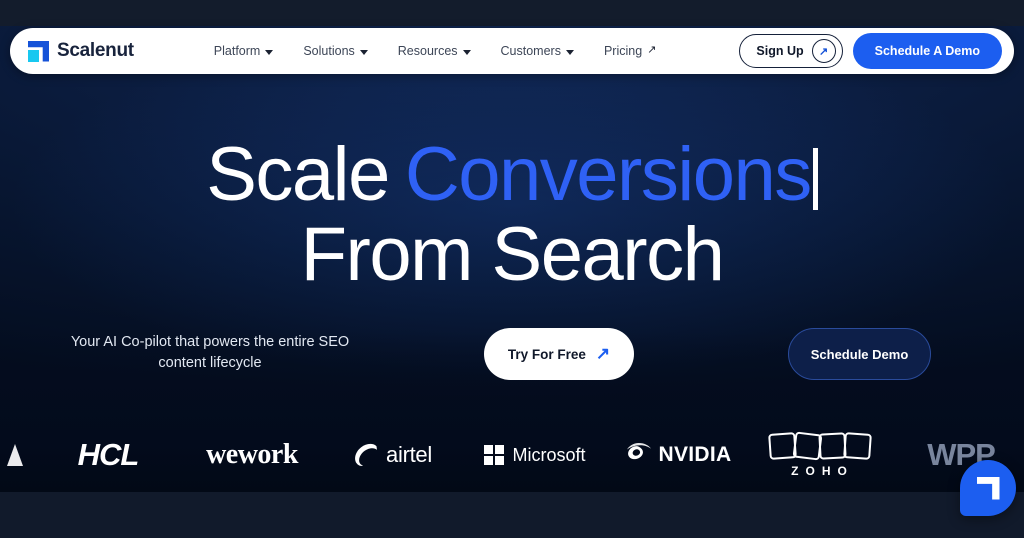 The image size is (1024, 538). Describe the element at coordinates (38, 51) in the screenshot. I see `scalenut-mark-icon` at that location.